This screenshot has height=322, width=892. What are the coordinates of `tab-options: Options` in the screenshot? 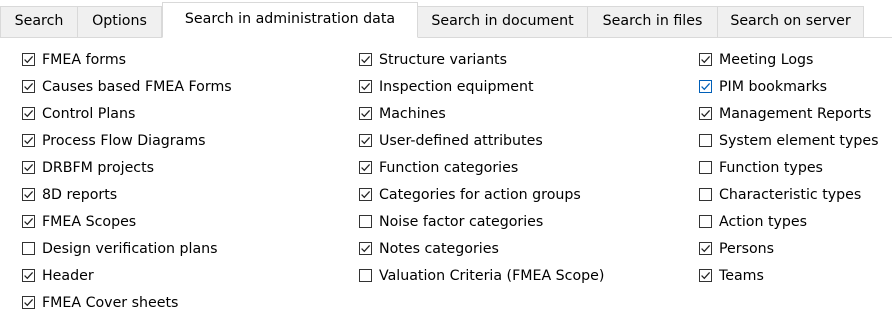 It's located at (120, 21).